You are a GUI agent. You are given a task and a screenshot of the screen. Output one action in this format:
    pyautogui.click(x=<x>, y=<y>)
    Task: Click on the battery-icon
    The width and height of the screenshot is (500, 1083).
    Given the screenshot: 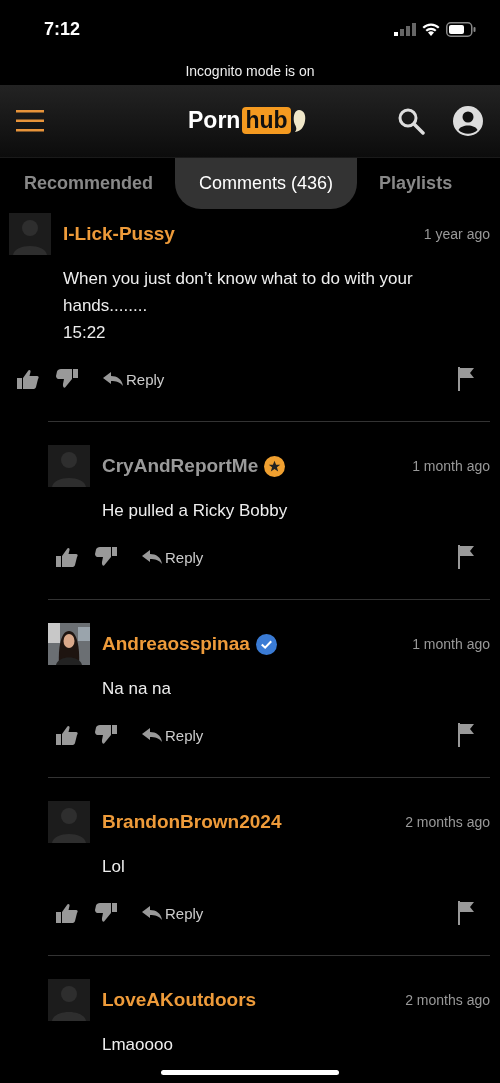 What is the action you would take?
    pyautogui.click(x=461, y=29)
    